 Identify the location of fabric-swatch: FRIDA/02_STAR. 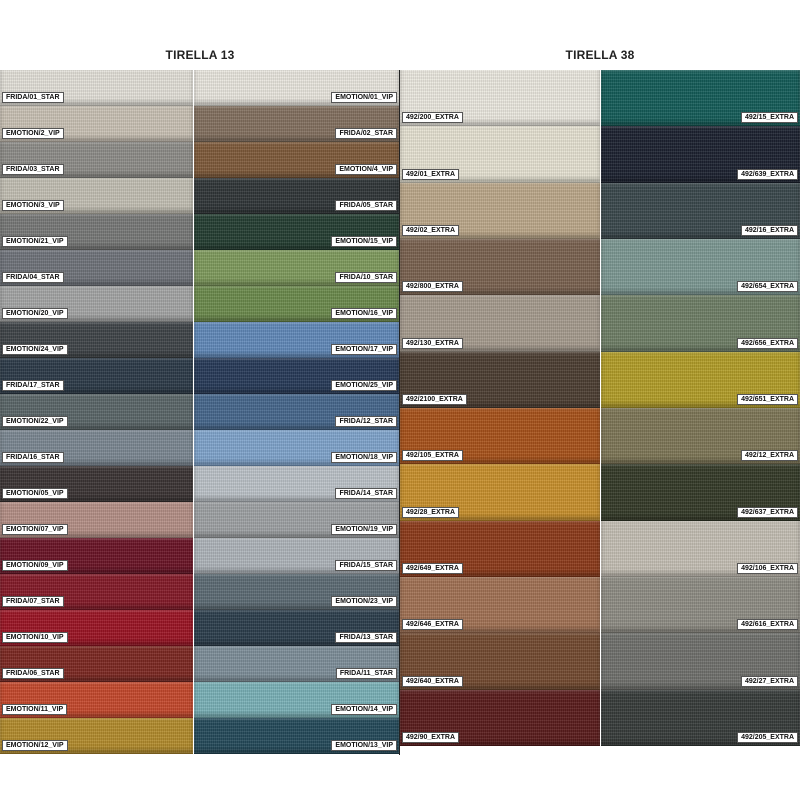
(296, 124).